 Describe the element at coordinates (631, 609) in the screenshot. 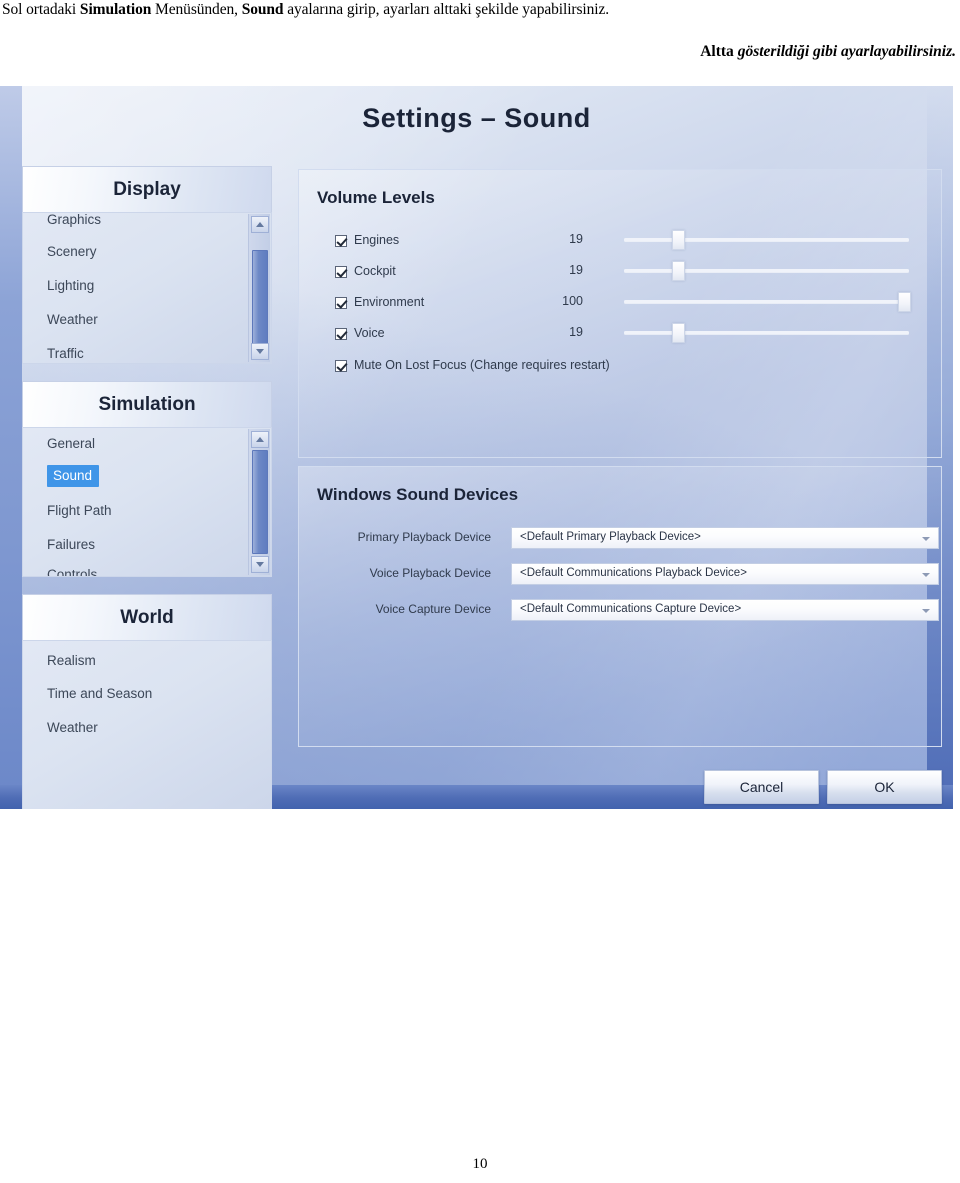

I see `voice-capture-device-value: <Default Communications Capture Device>` at that location.